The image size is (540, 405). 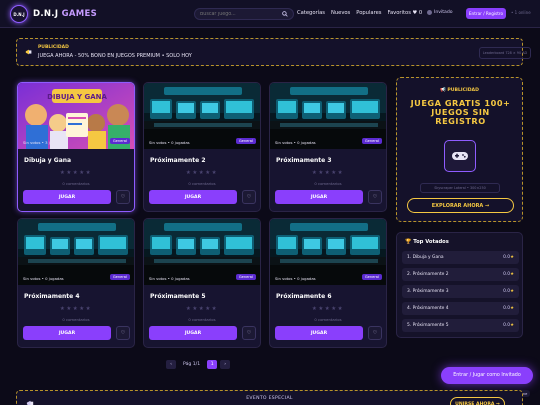 I want to click on guest-play-button: Entrar / Jugar como Invitado, so click(x=487, y=375).